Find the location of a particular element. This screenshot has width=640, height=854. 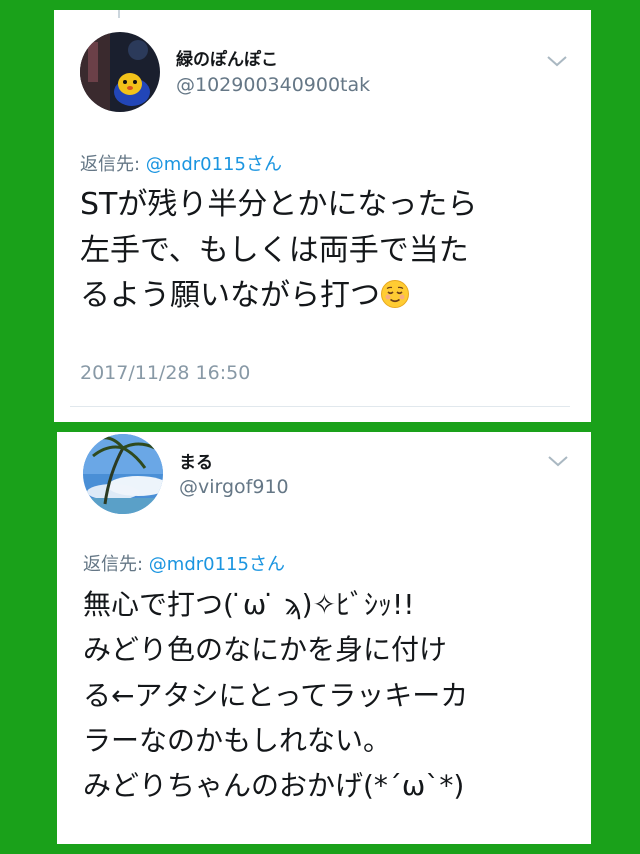

tweet-line: るよう願いながら打つ is located at coordinates (278, 296).